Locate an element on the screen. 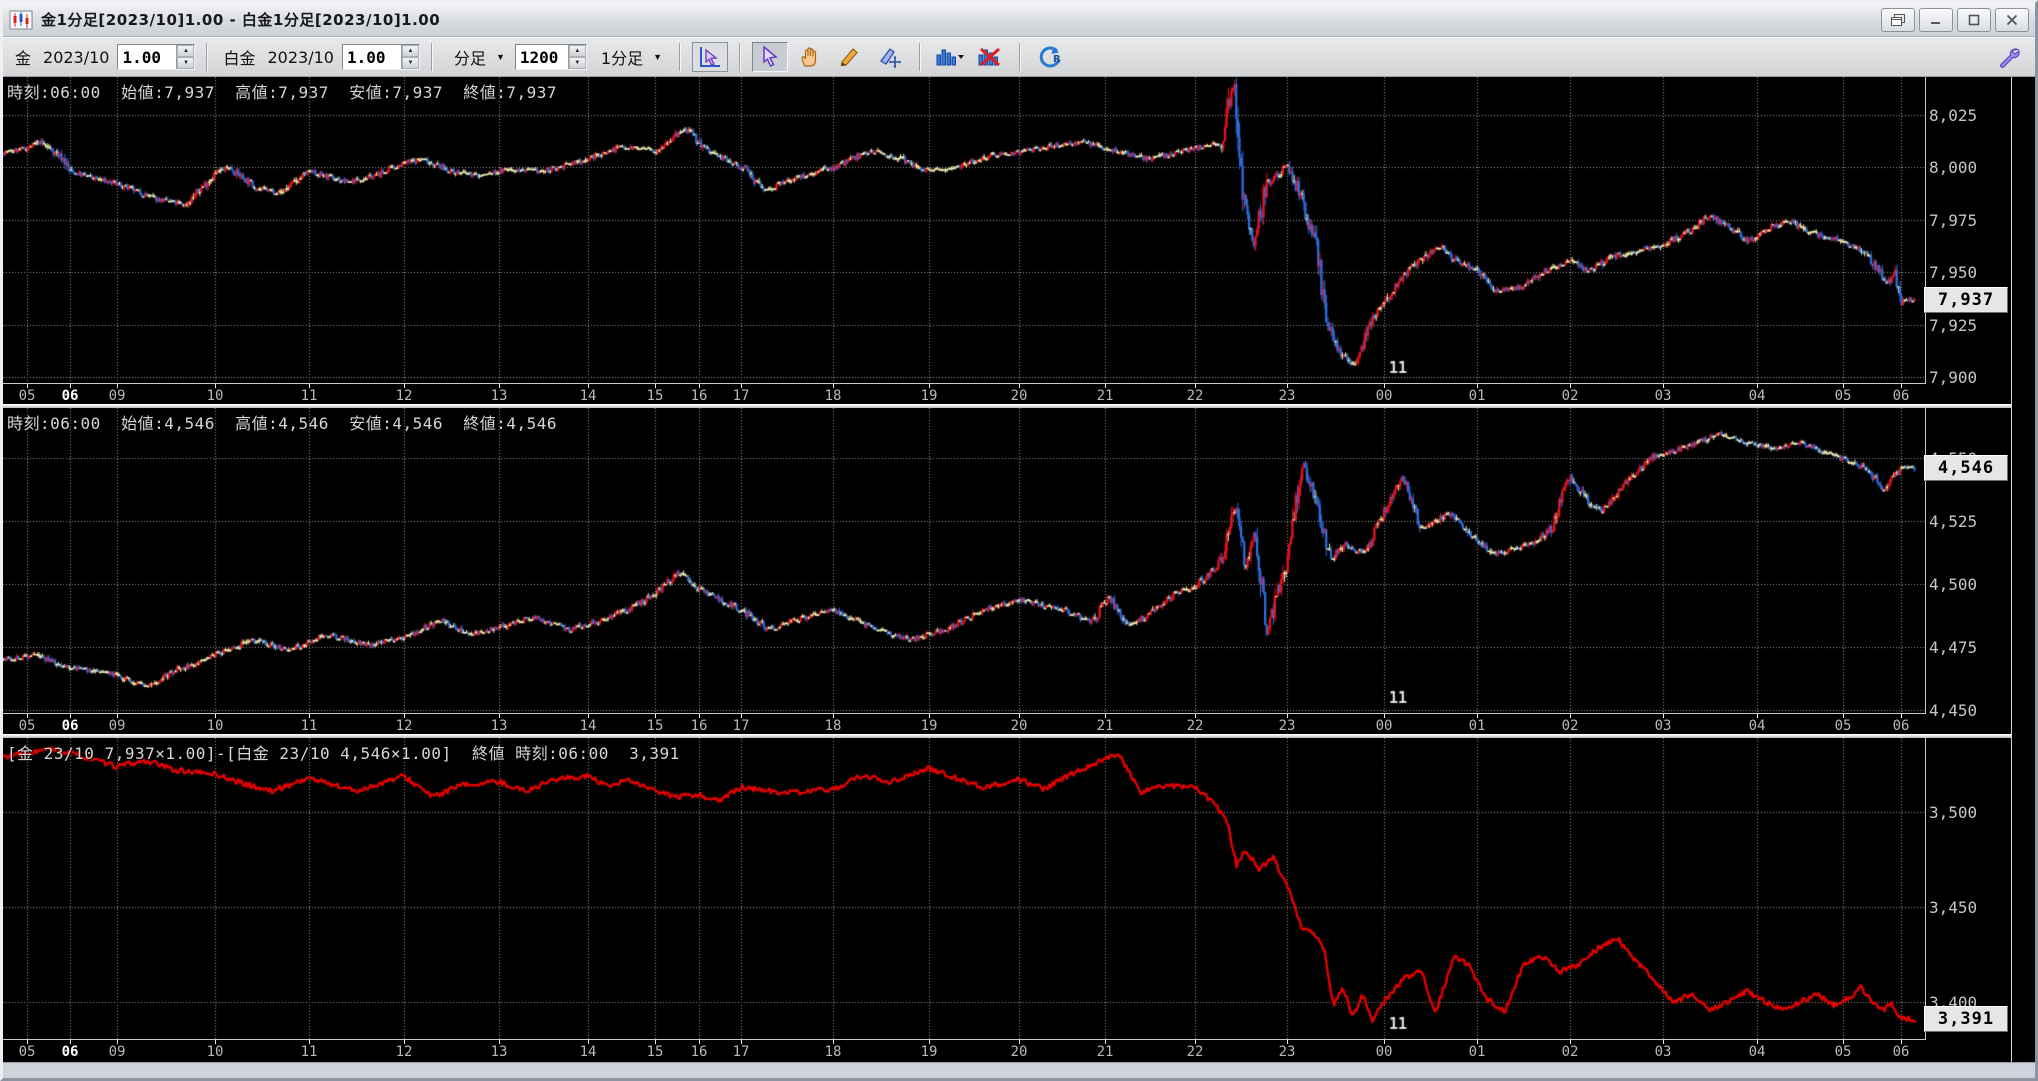  right-frame-strip is located at coordinates (2023, 569).